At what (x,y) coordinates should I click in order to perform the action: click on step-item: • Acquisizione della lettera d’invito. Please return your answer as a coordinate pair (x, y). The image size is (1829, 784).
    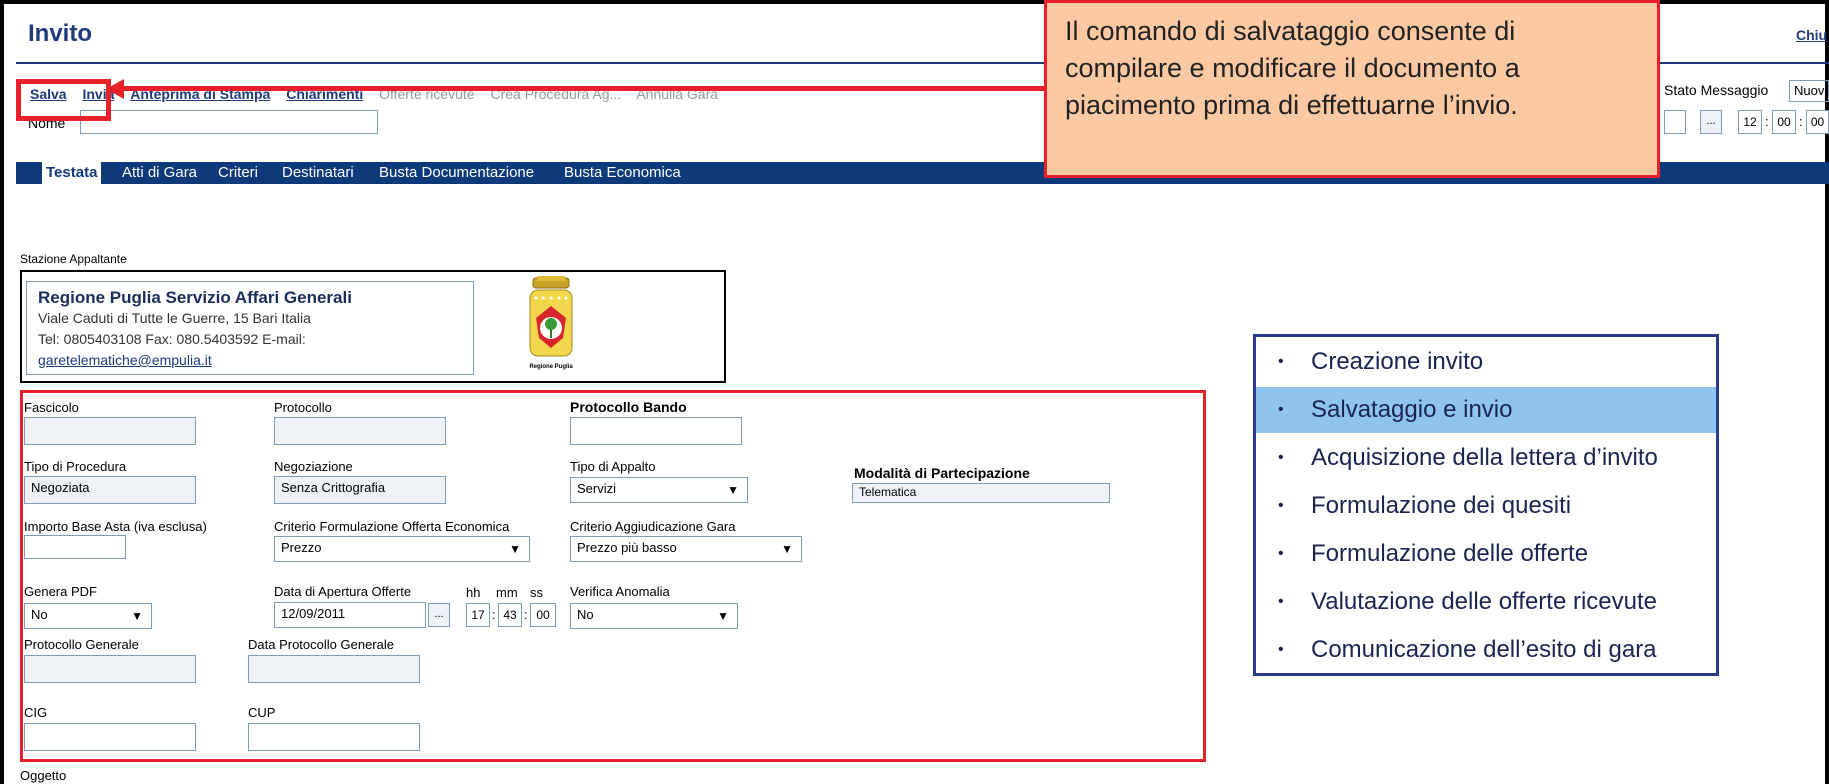
    Looking at the image, I should click on (1486, 458).